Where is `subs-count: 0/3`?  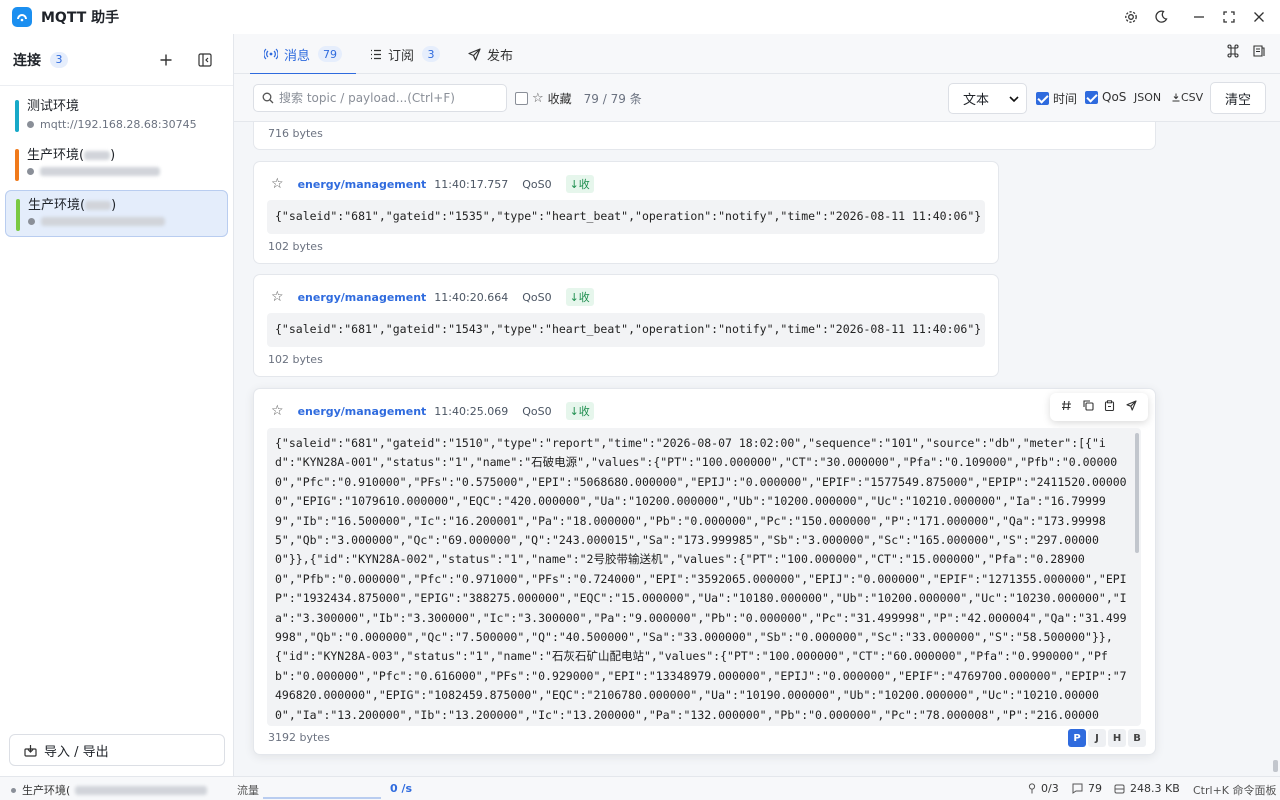 subs-count: 0/3 is located at coordinates (1050, 788).